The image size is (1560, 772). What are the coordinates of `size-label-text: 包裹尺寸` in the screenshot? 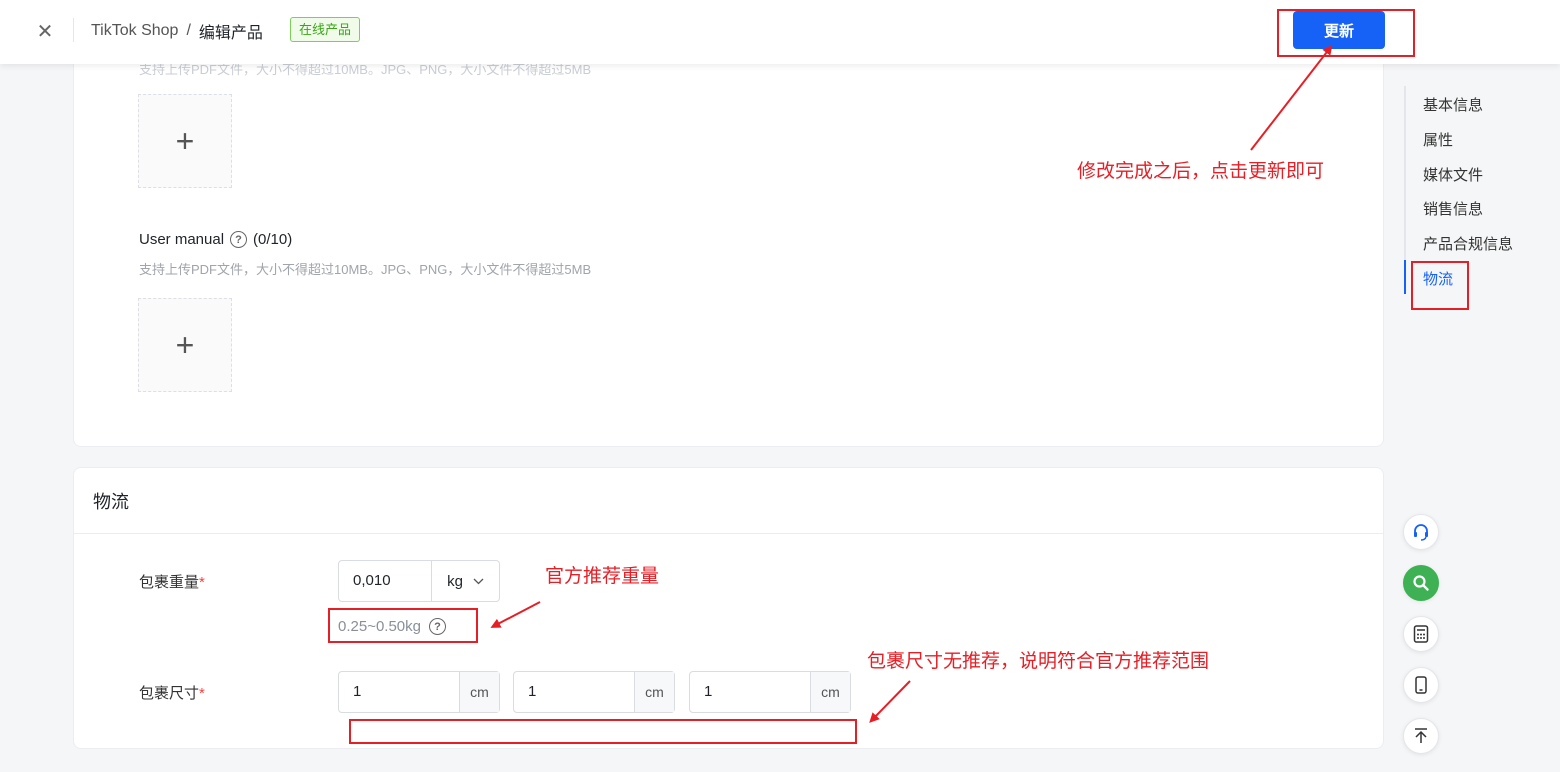 It's located at (169, 693).